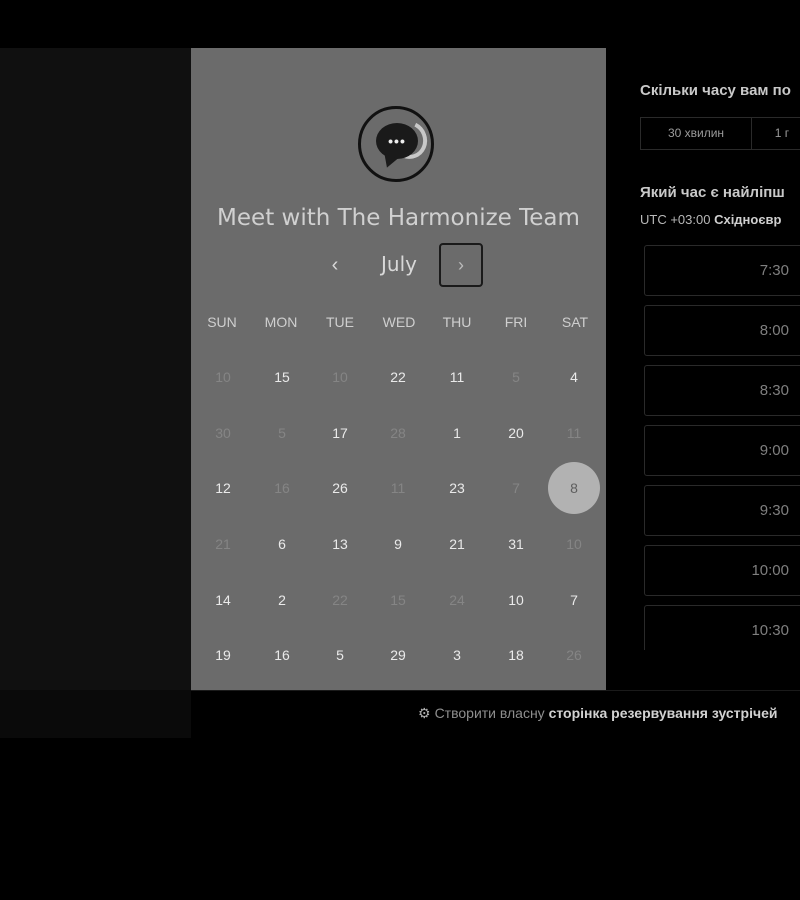 The width and height of the screenshot is (800, 900). I want to click on calendar-day: 13, so click(340, 544).